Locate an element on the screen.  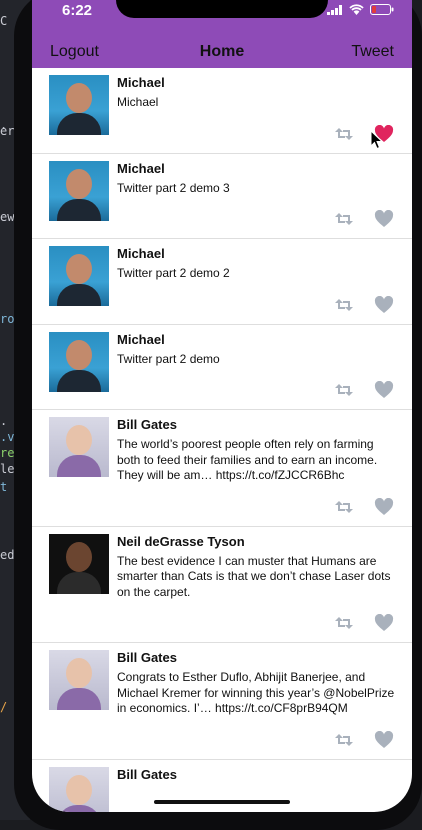
logout-button: Logout is located at coordinates (74, 52).